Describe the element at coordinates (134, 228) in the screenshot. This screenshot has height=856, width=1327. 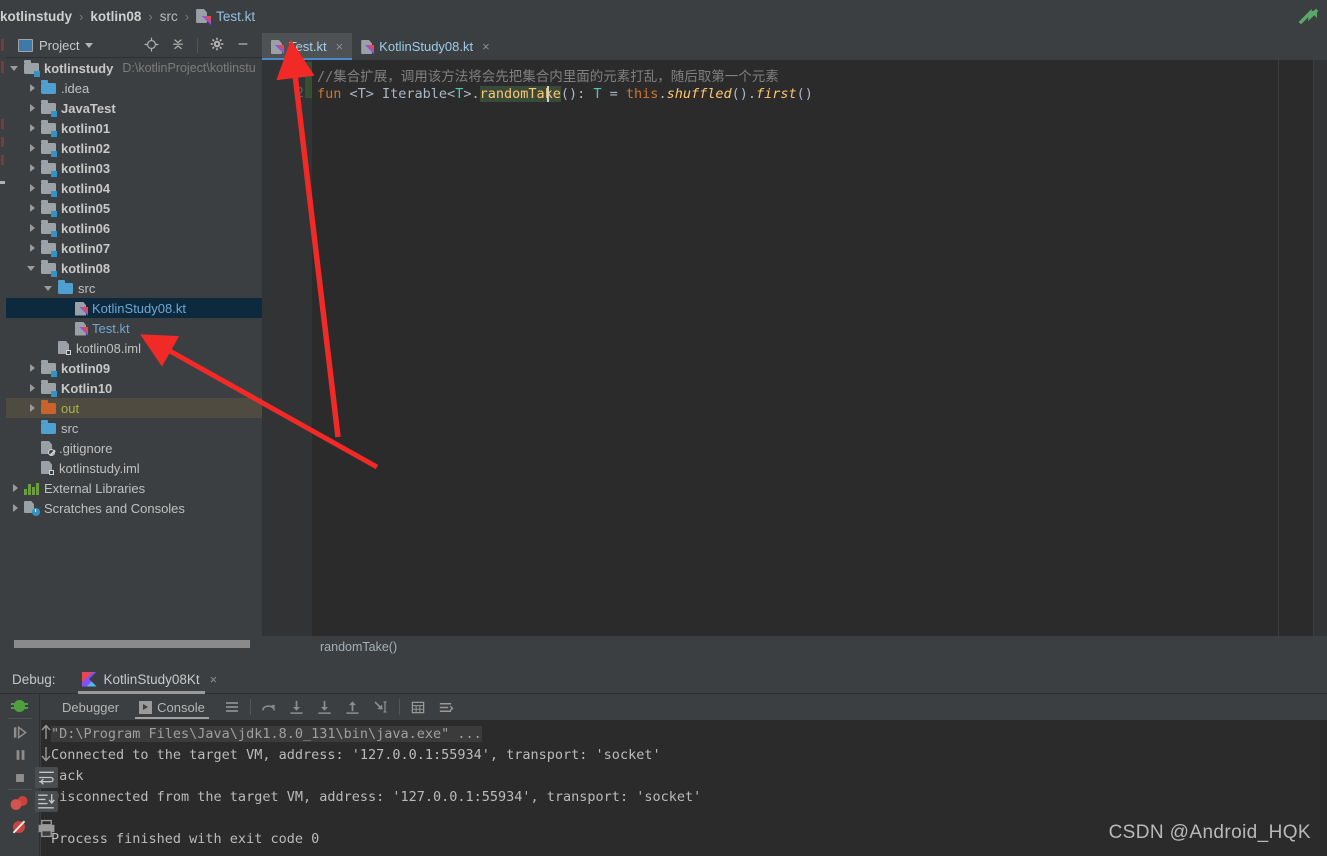
I see `tree-item-kotlin06: kotlin06` at that location.